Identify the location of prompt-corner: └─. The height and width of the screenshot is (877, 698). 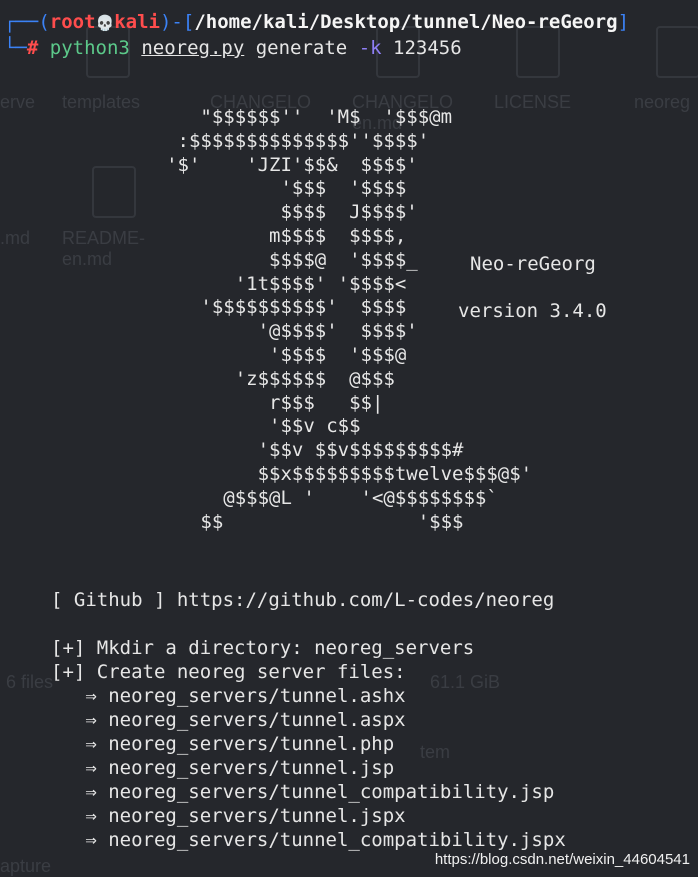
(15, 48).